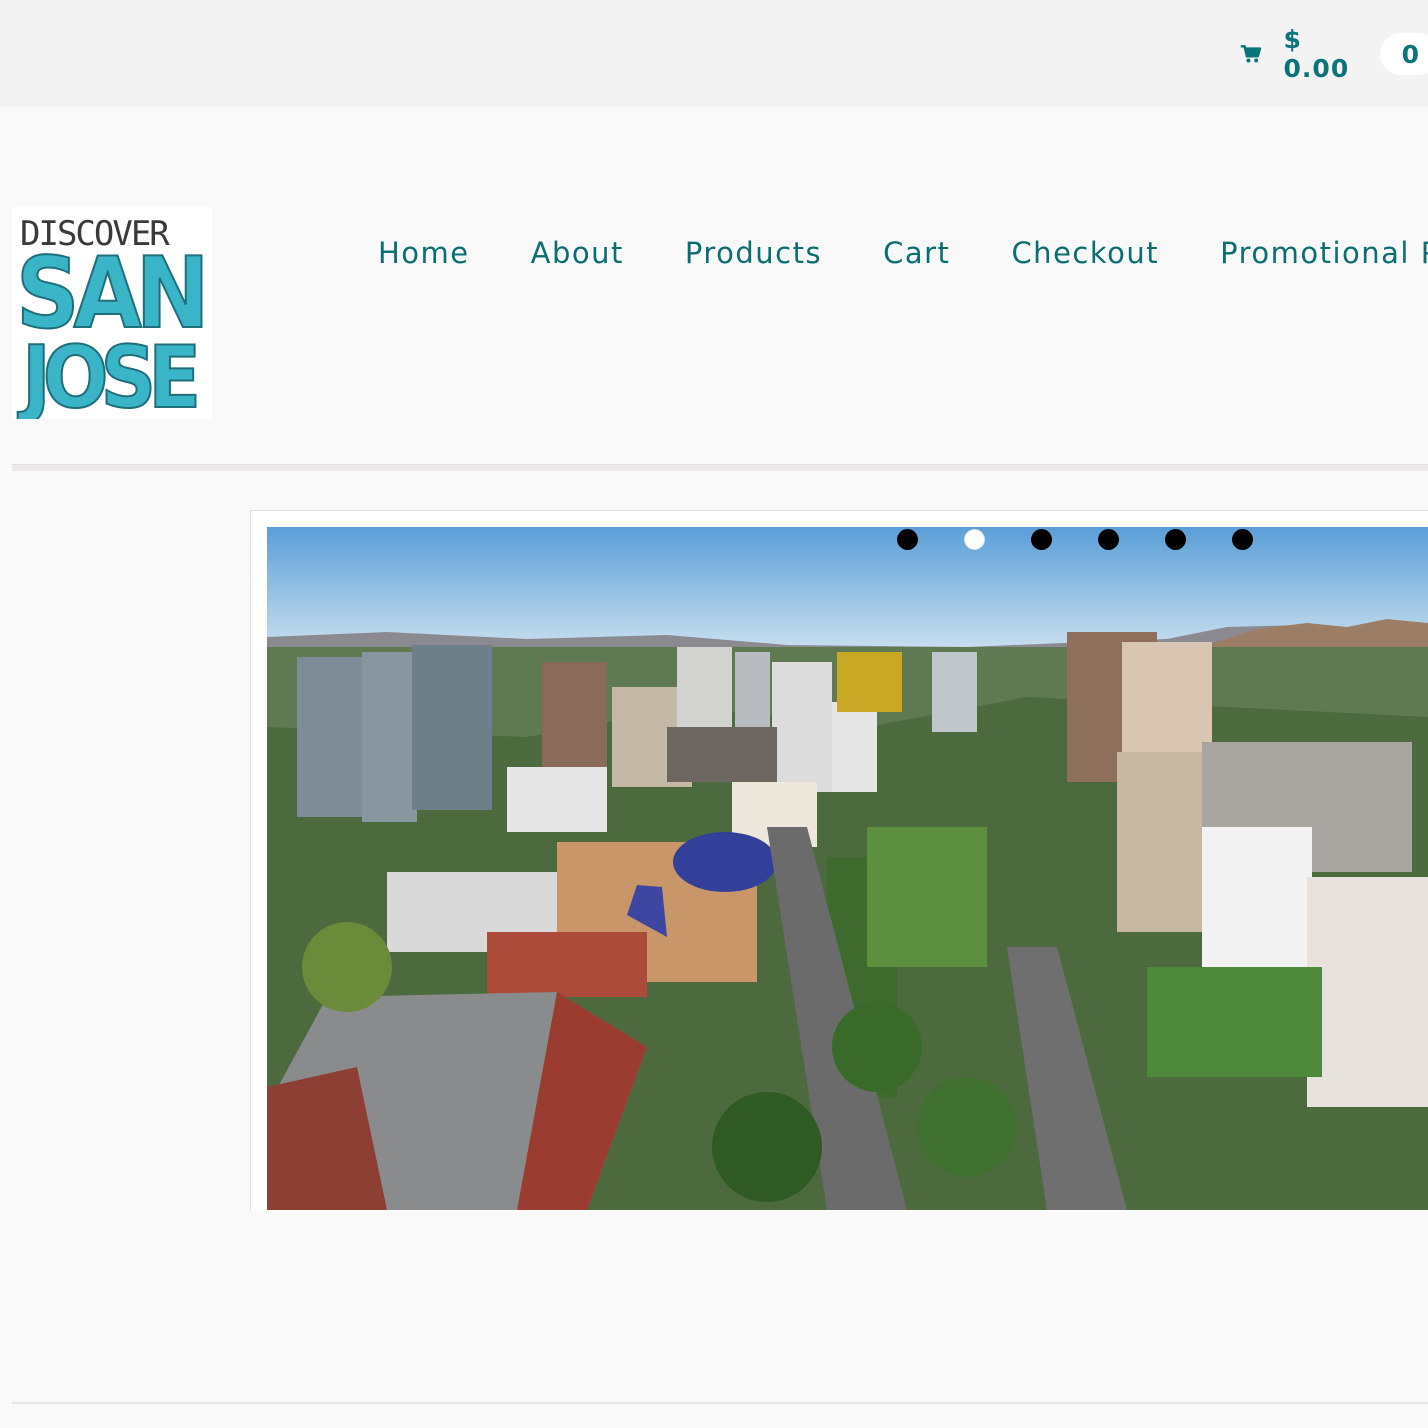 The width and height of the screenshot is (1428, 1428). What do you see at coordinates (714, 53) in the screenshot?
I see `top-bar` at bounding box center [714, 53].